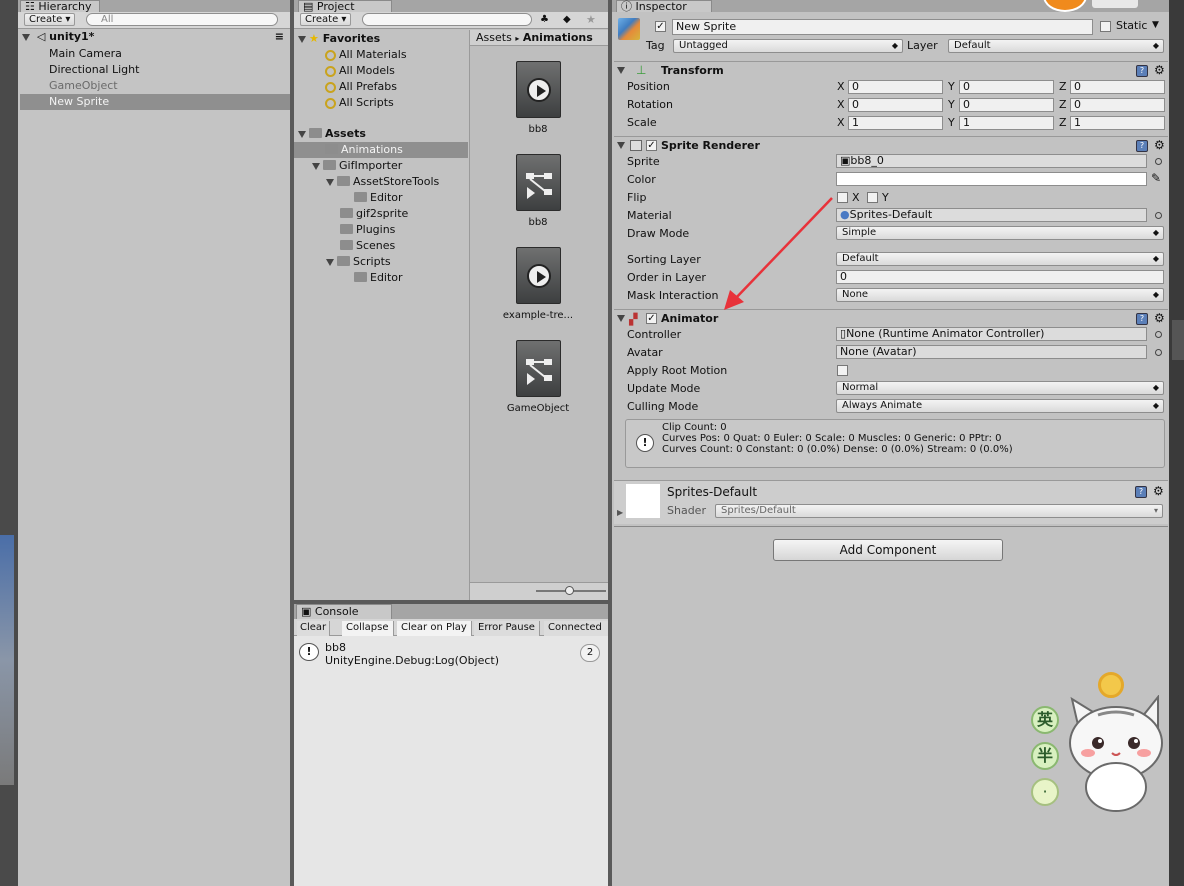 This screenshot has height=886, width=1184. What do you see at coordinates (558, 37) in the screenshot?
I see `breadcrumb-animations: Animations` at bounding box center [558, 37].